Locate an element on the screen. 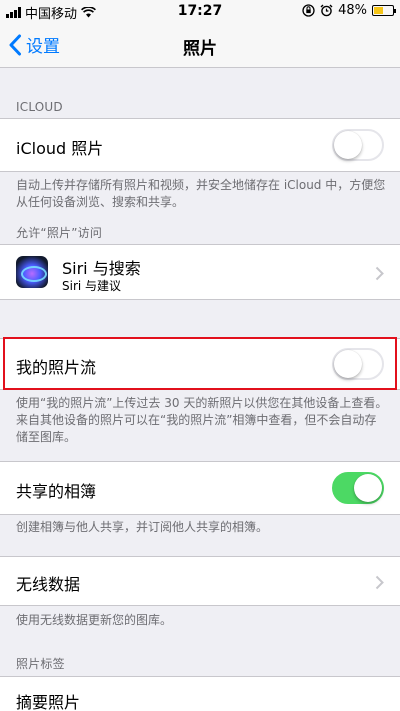 The width and height of the screenshot is (400, 711). status-bar: 中国移动 17:27 48% is located at coordinates (200, 11).